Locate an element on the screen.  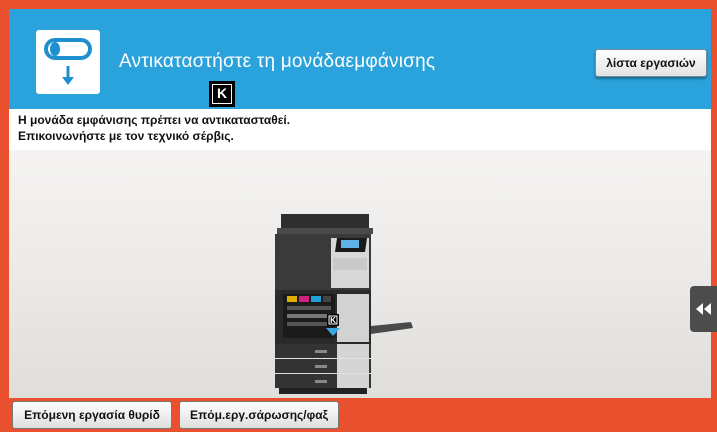
side-panel-tab is located at coordinates (703, 309).